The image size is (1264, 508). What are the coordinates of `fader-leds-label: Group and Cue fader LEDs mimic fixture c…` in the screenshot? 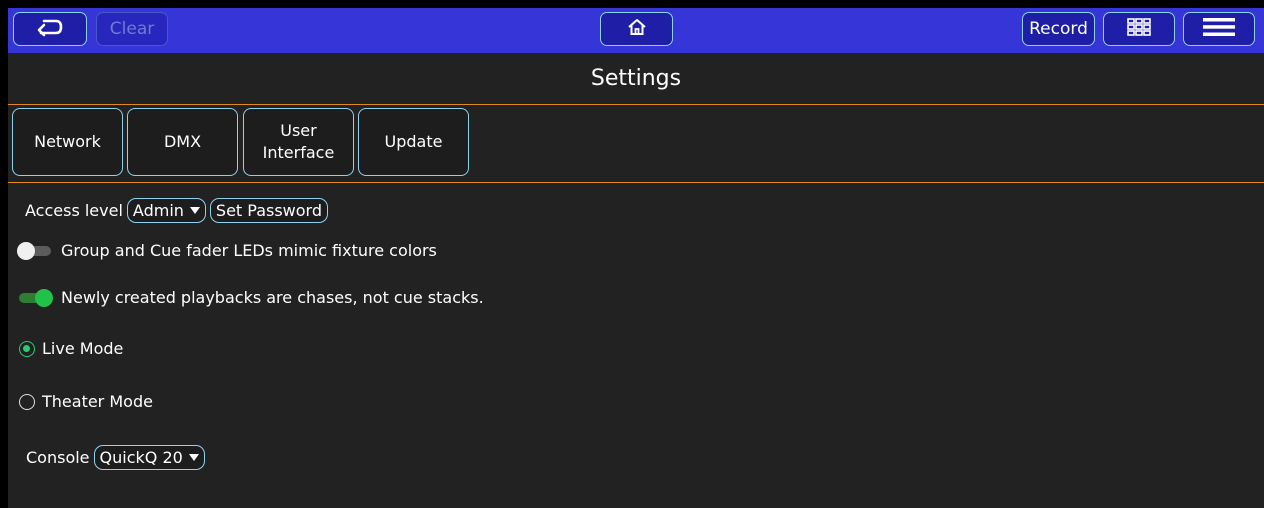 It's located at (249, 250).